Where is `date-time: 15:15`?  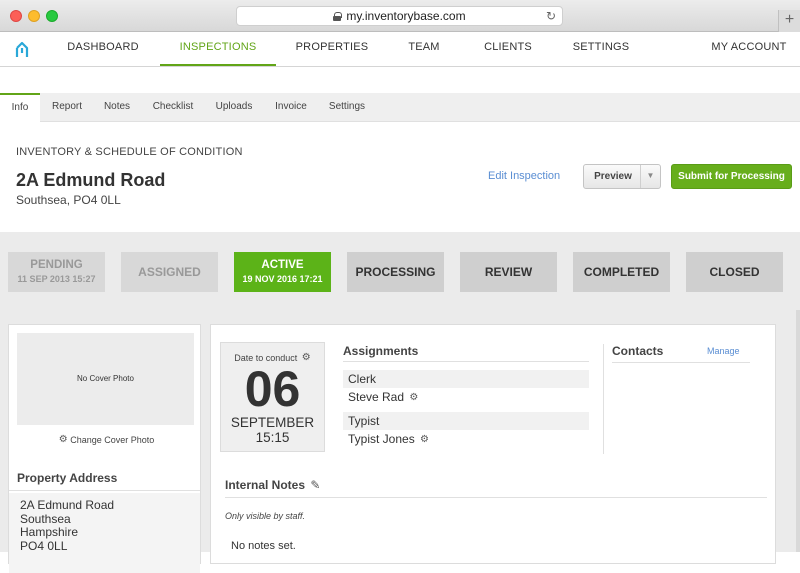
date-time: 15:15 is located at coordinates (272, 437).